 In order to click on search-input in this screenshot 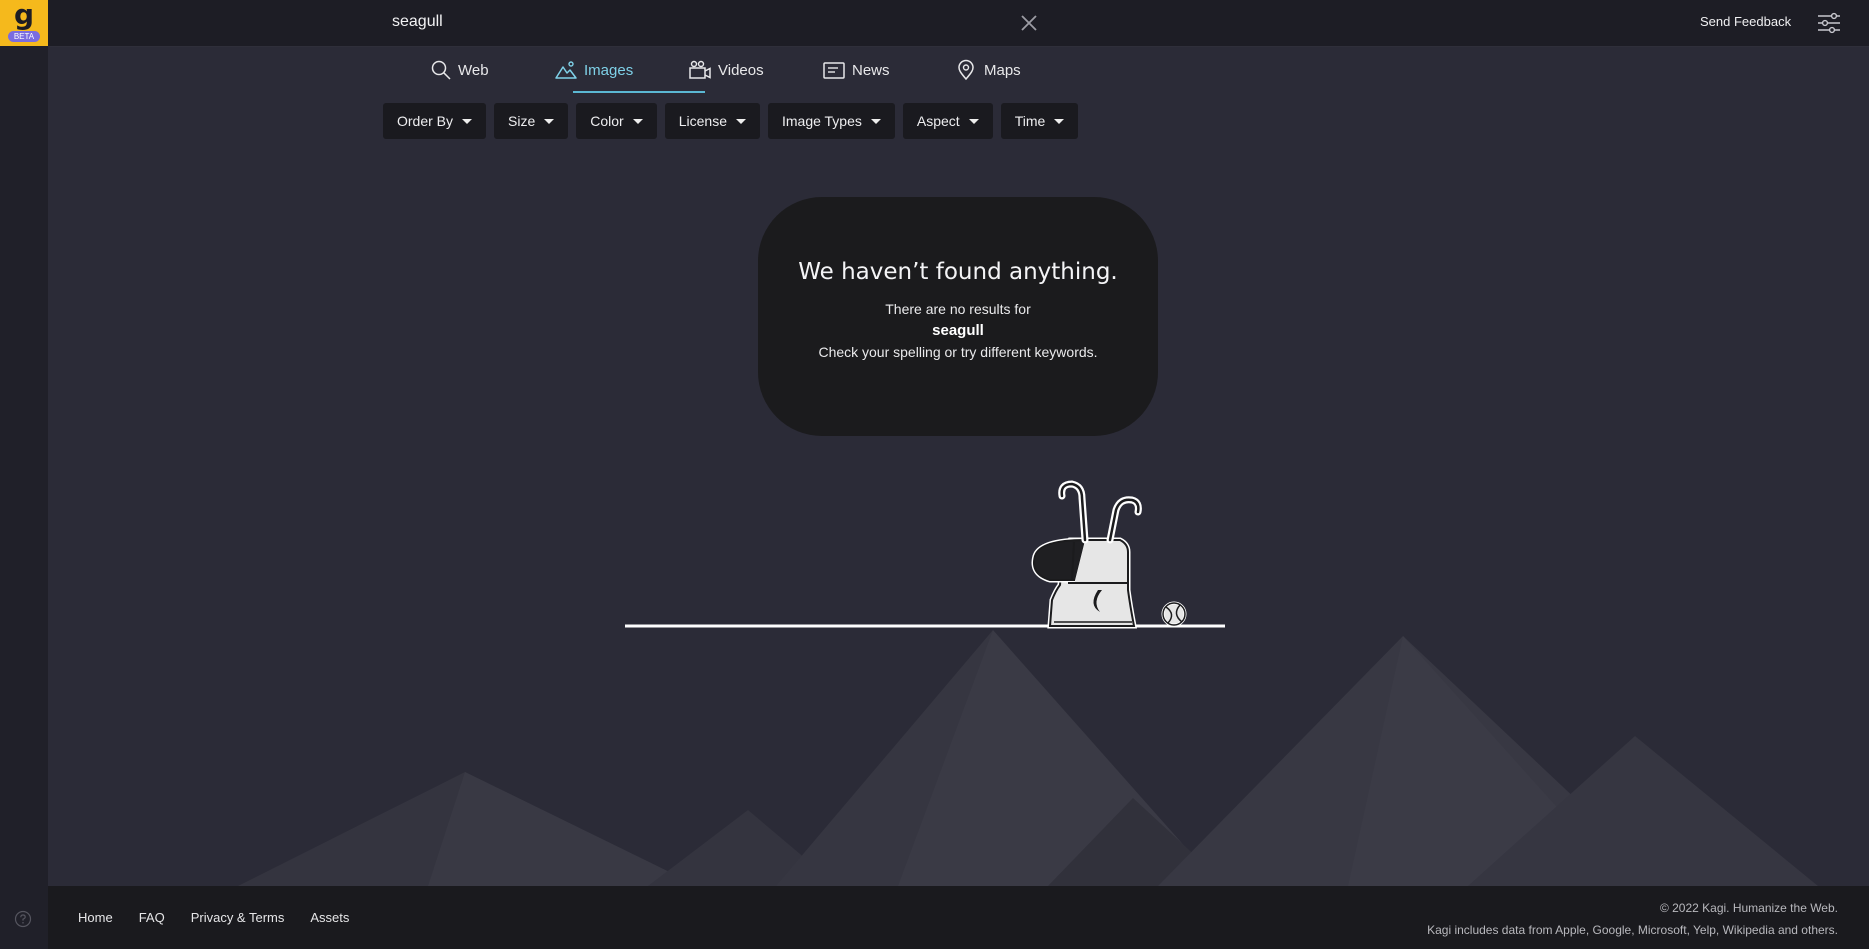, I will do `click(712, 22)`.